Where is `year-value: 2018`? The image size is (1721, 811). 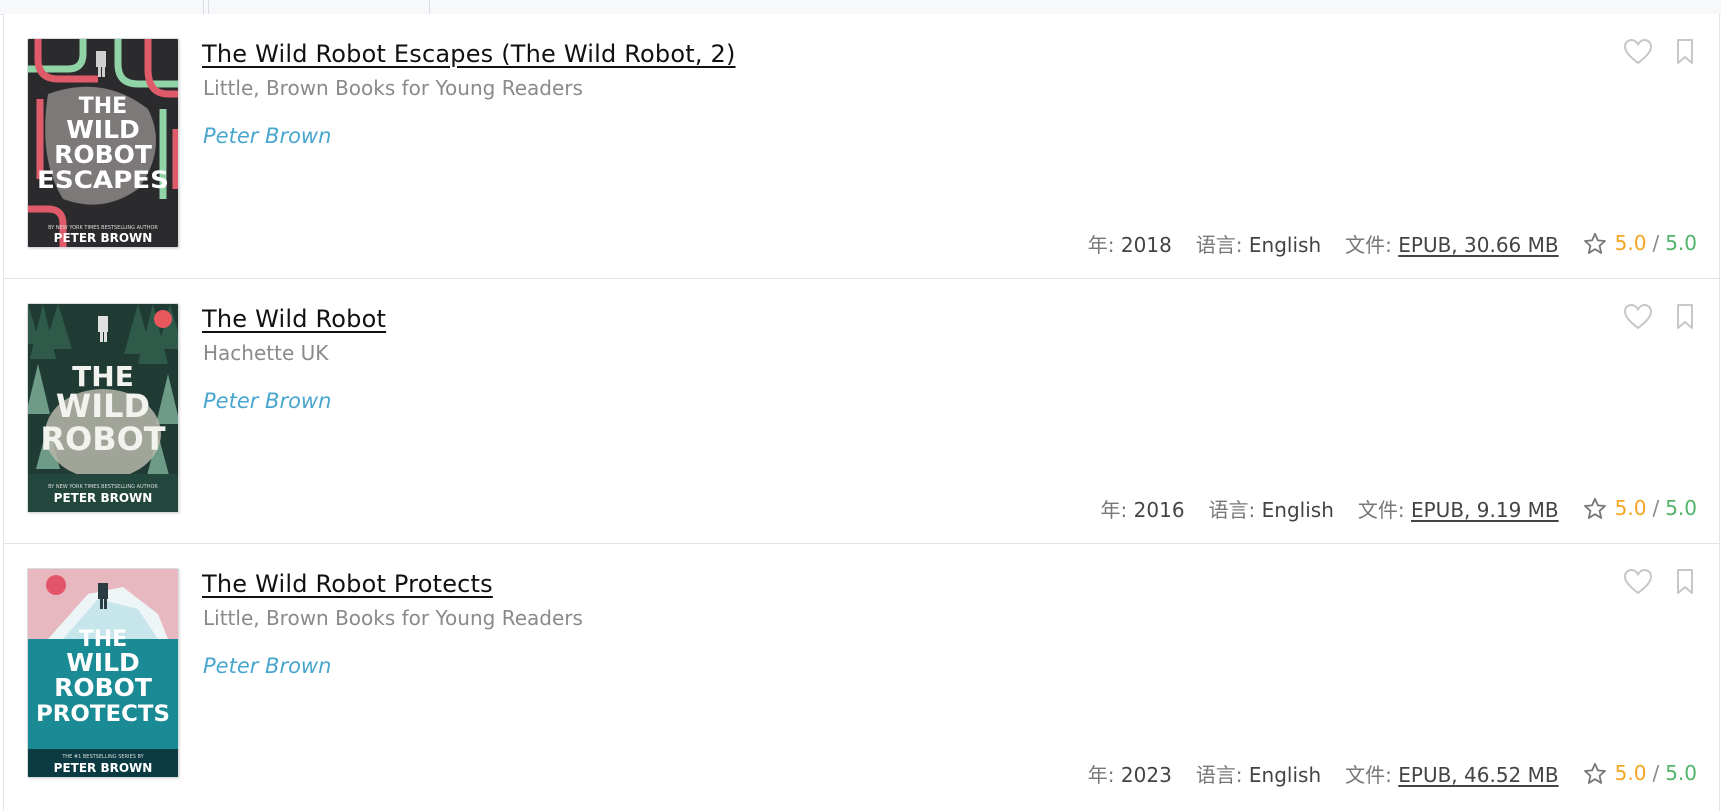
year-value: 2018 is located at coordinates (1146, 244).